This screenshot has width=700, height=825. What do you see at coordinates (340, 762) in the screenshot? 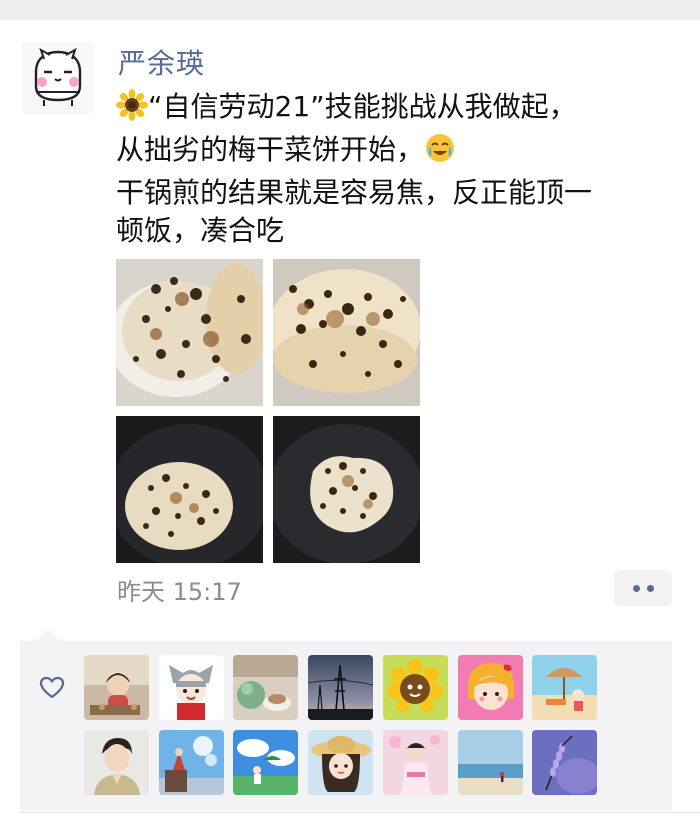
I see `liker-avatar-straw-hat-girl-cartoon` at bounding box center [340, 762].